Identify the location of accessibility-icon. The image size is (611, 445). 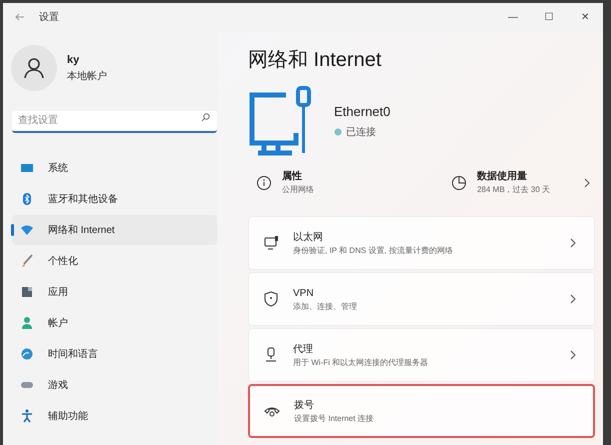
(27, 416).